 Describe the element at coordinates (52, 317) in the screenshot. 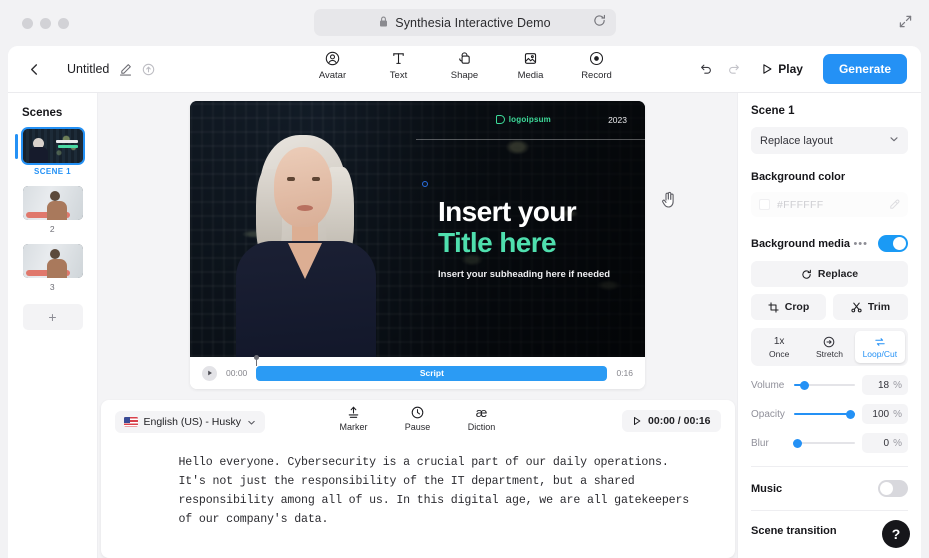

I see `add-scene-button: +` at that location.